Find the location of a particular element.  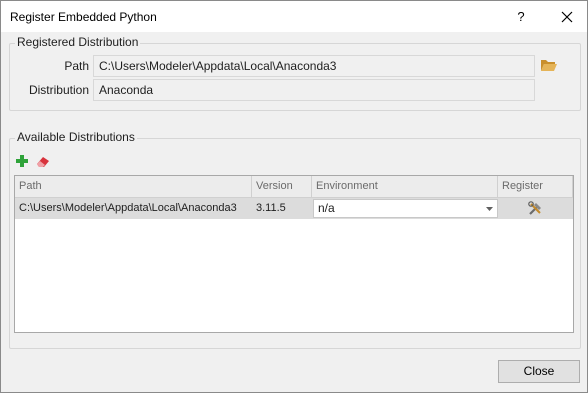

plus-icon is located at coordinates (22, 161).